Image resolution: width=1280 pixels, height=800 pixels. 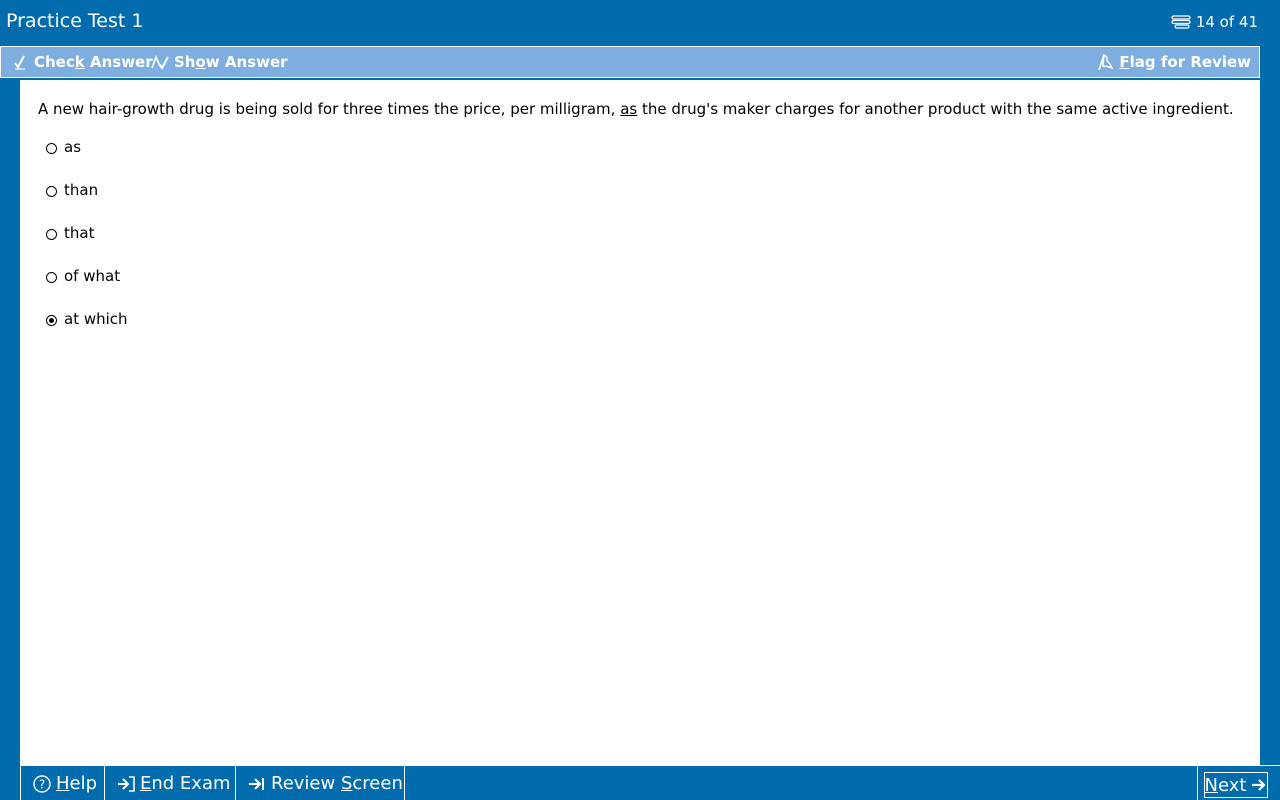 I want to click on divider, so click(x=1197, y=783).